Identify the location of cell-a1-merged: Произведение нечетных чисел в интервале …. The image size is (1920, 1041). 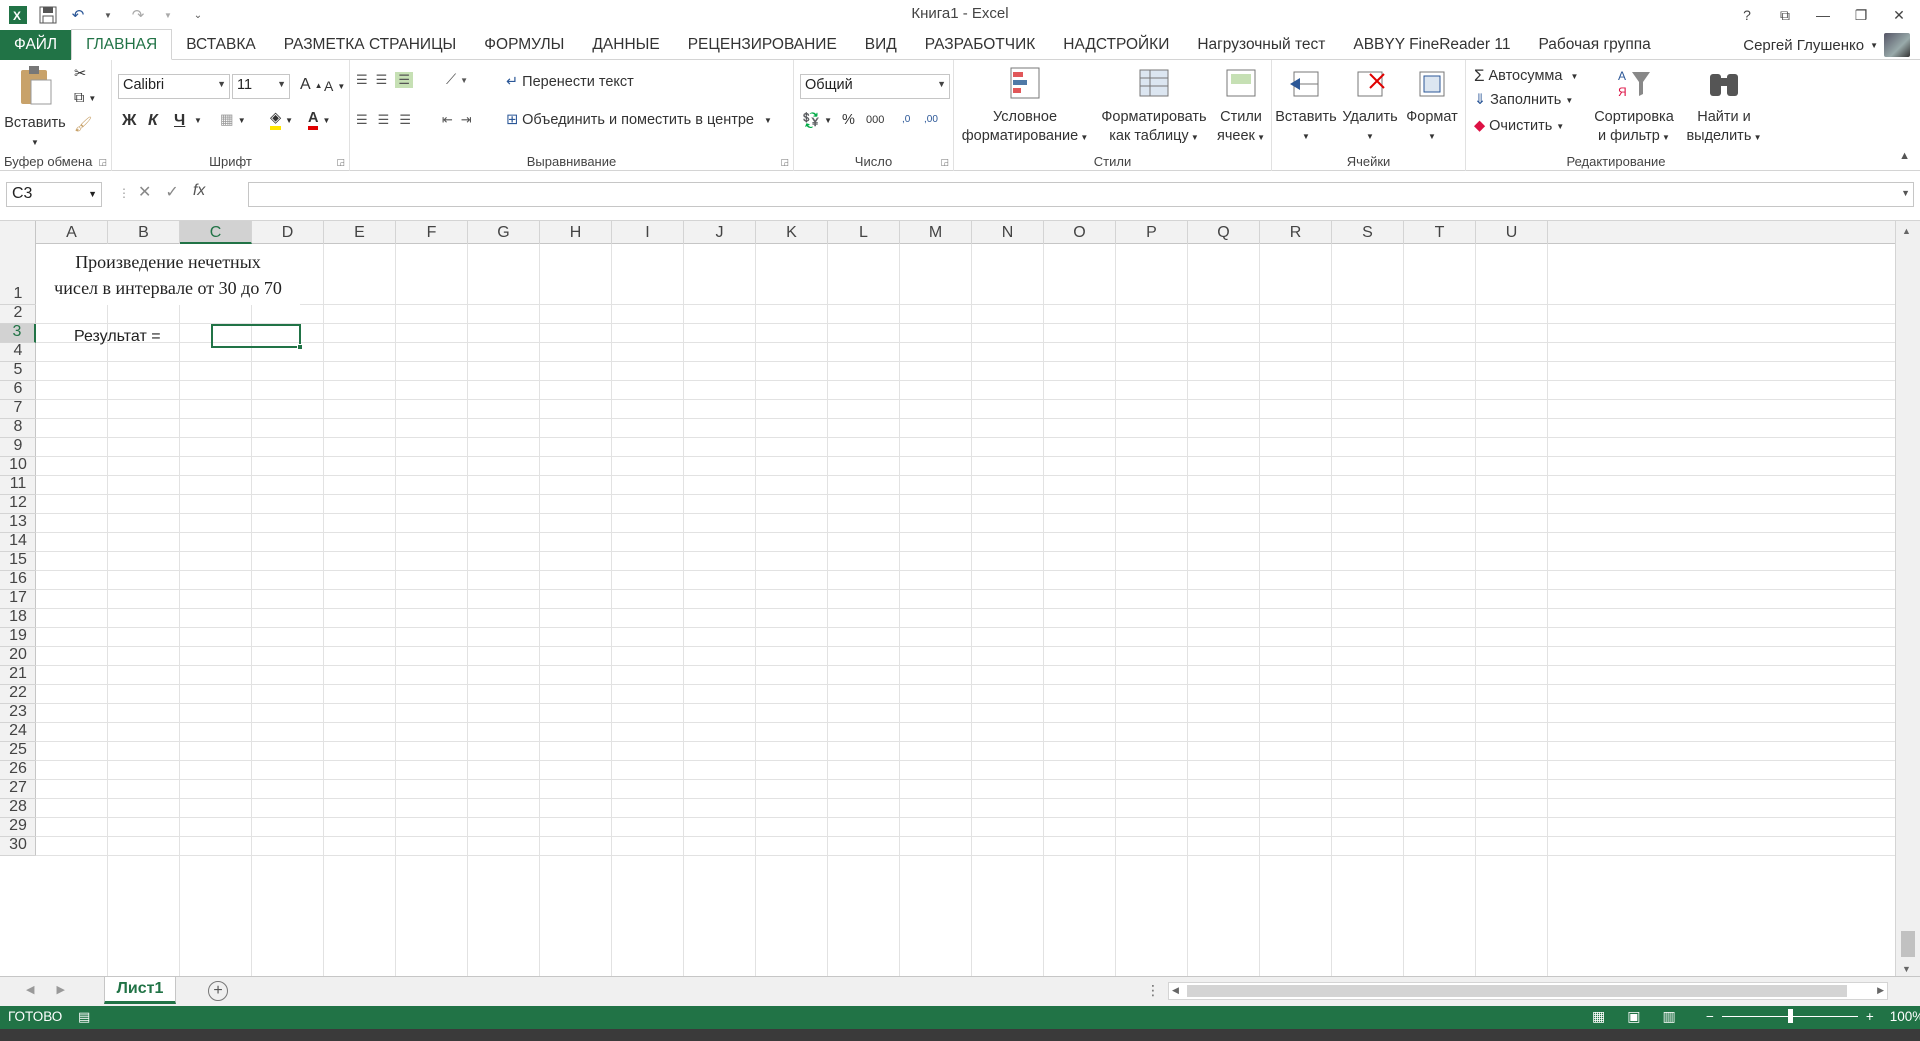
(168, 274).